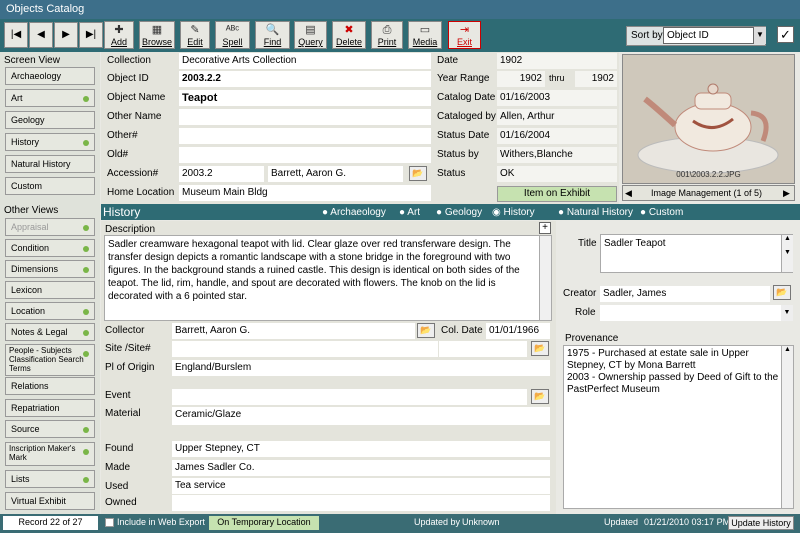  What do you see at coordinates (16, 35) in the screenshot?
I see `first-record-icon: |◀` at bounding box center [16, 35].